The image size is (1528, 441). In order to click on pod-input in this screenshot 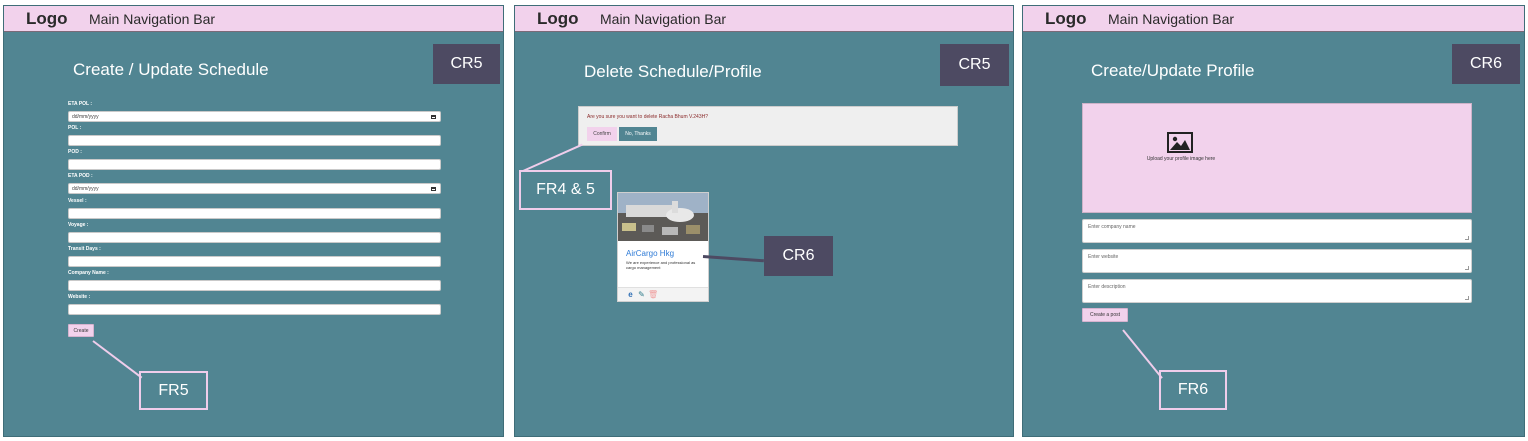, I will do `click(254, 164)`.